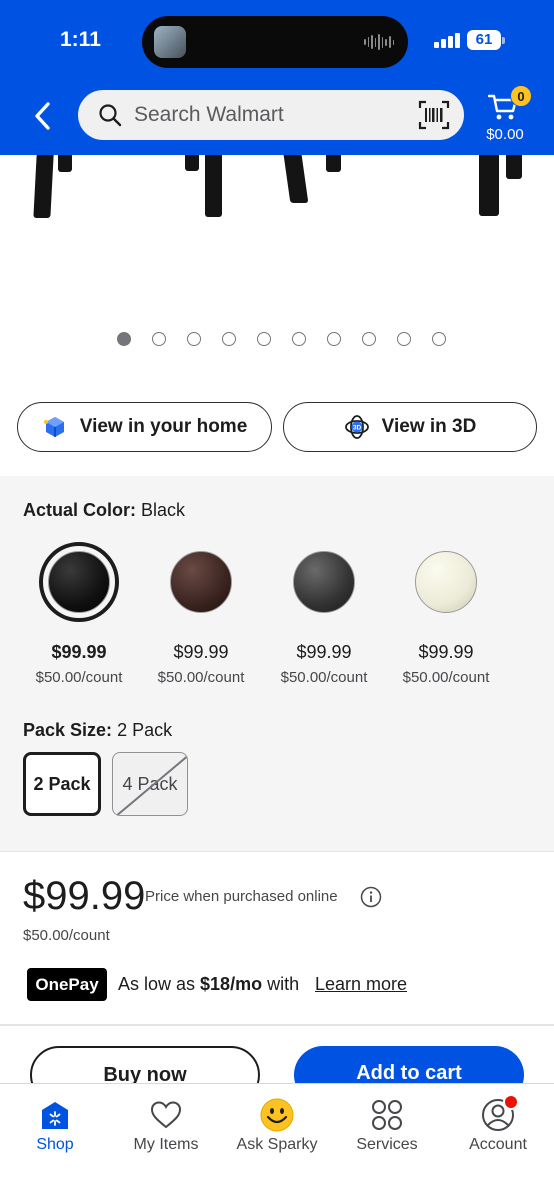  I want to click on color-heading: Actual Color: Black, so click(104, 510).